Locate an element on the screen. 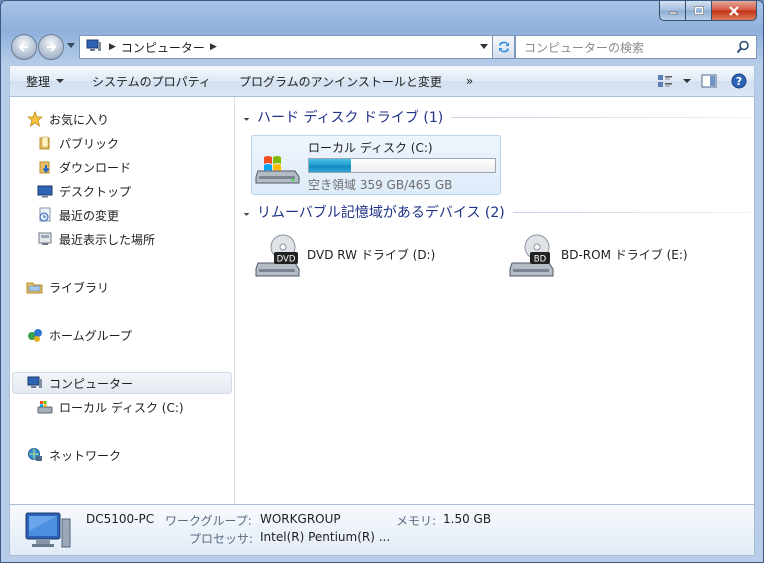 The height and width of the screenshot is (563, 764). arrow-left-icon is located at coordinates (23, 47).